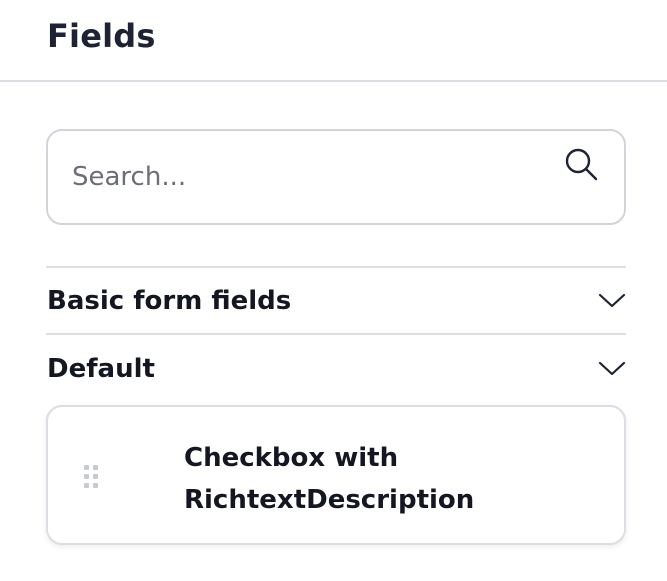 The image size is (667, 581). I want to click on search-input, so click(312, 177).